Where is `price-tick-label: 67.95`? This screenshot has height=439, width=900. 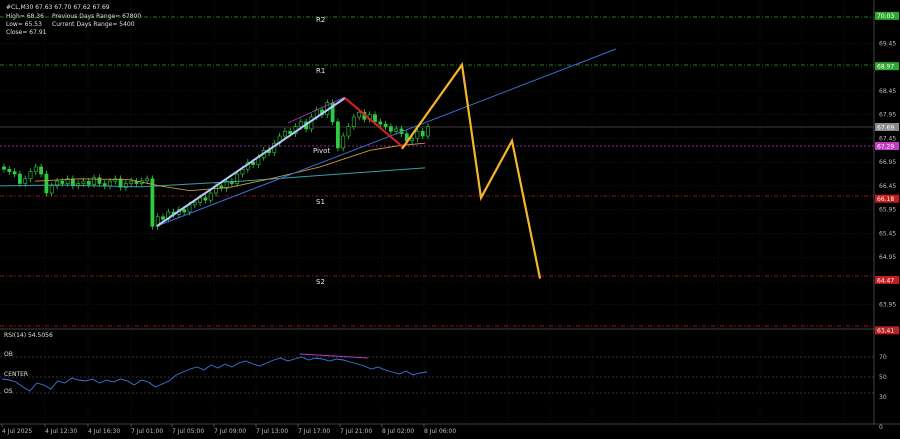 price-tick-label: 67.95 is located at coordinates (887, 115).